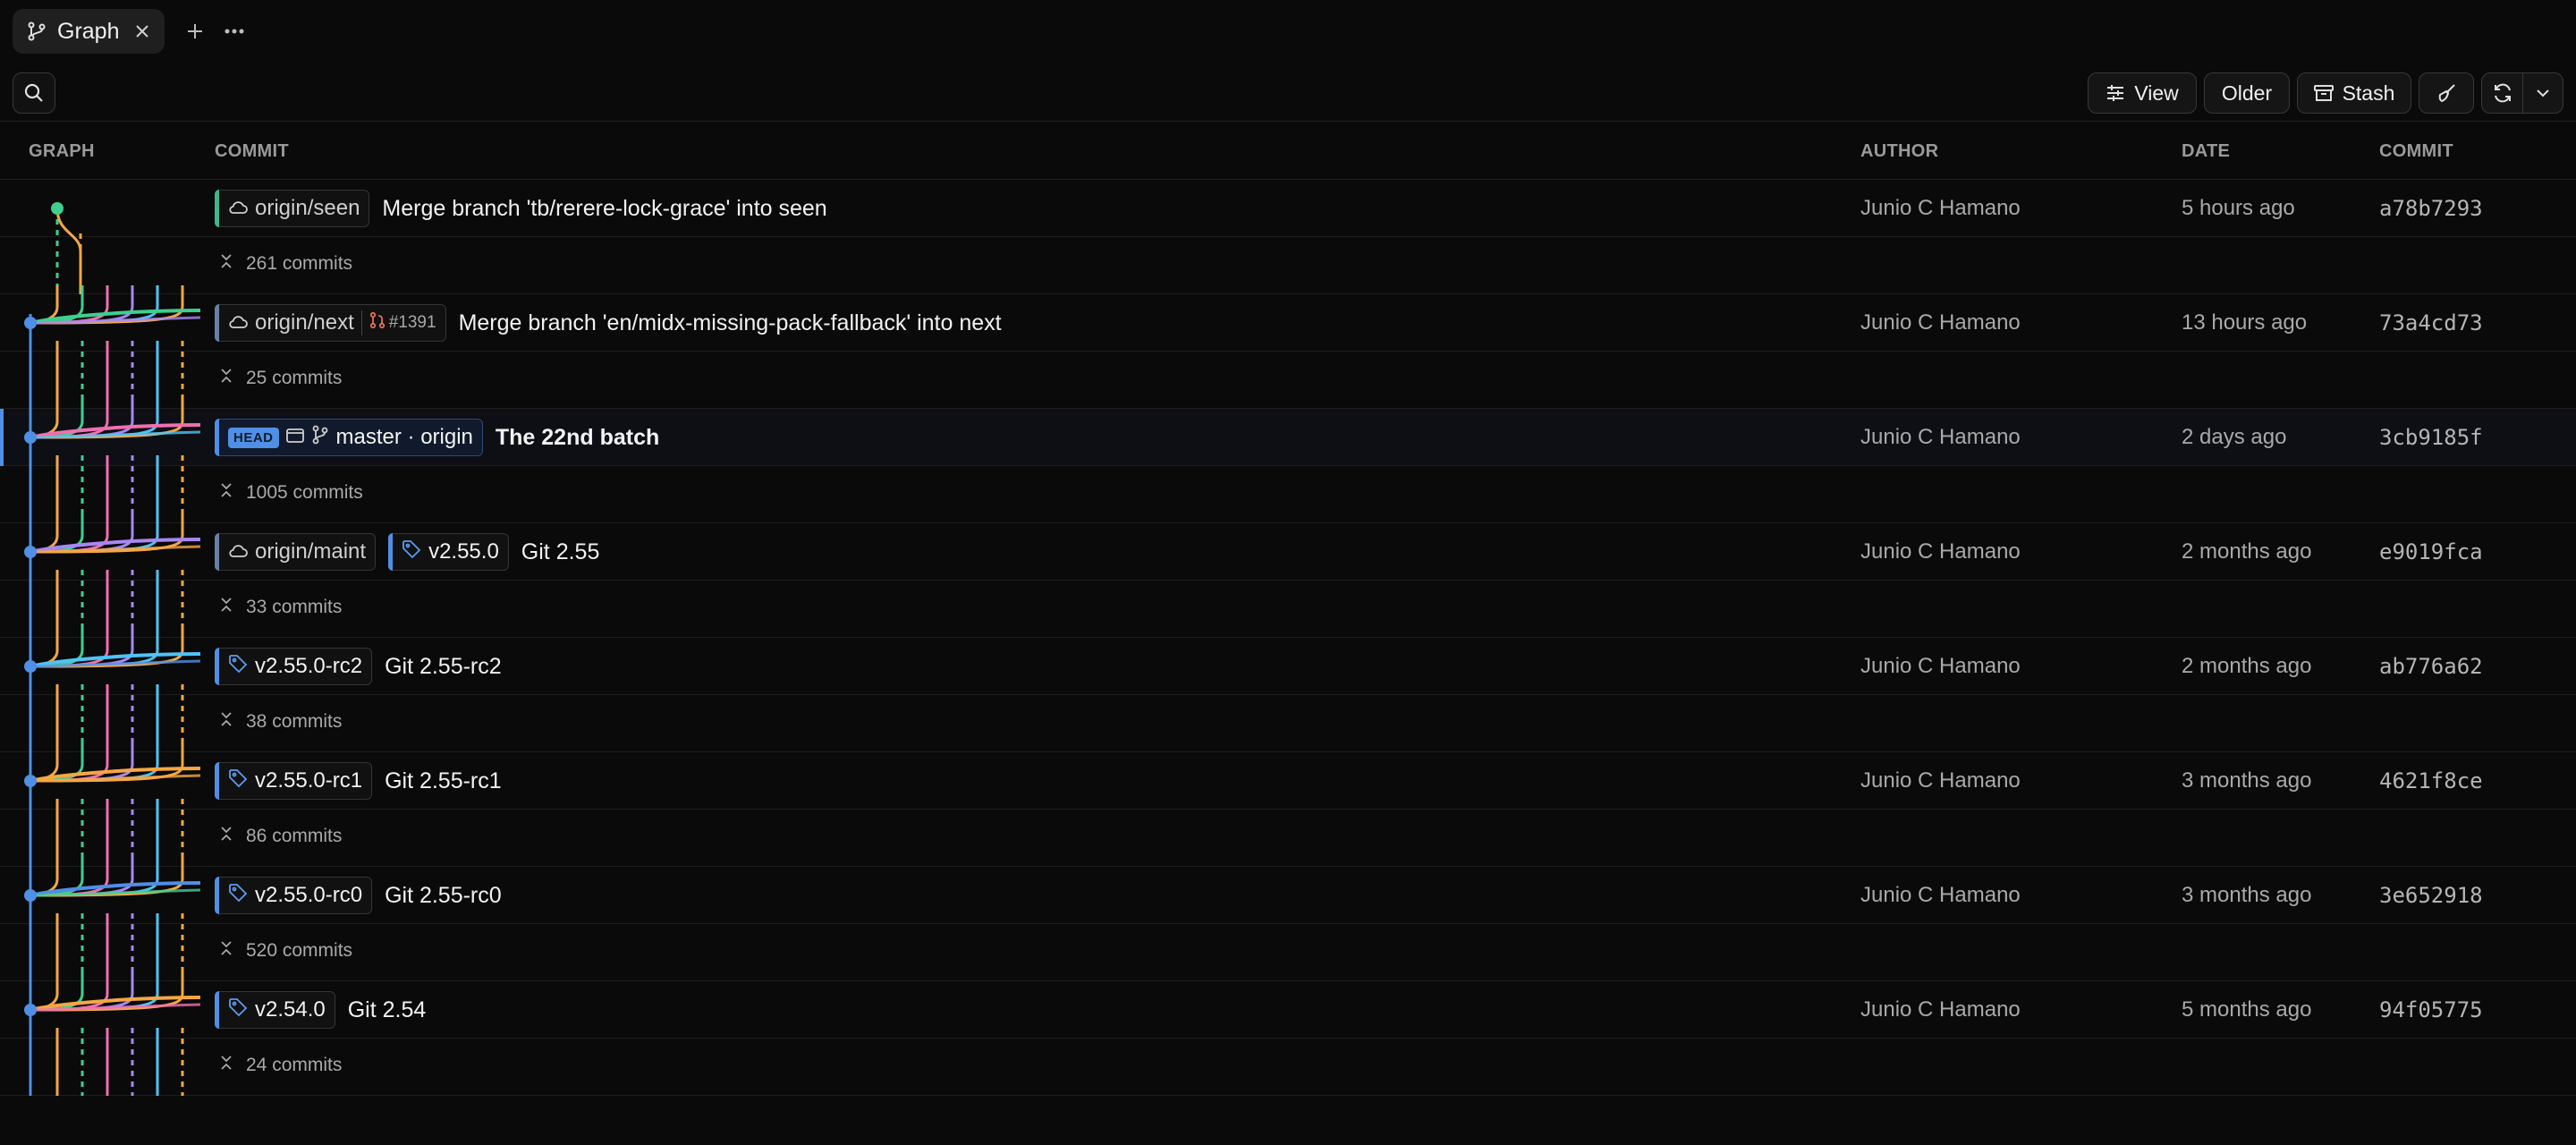 This screenshot has height=1145, width=2576. I want to click on tab-graph: Graph, so click(89, 31).